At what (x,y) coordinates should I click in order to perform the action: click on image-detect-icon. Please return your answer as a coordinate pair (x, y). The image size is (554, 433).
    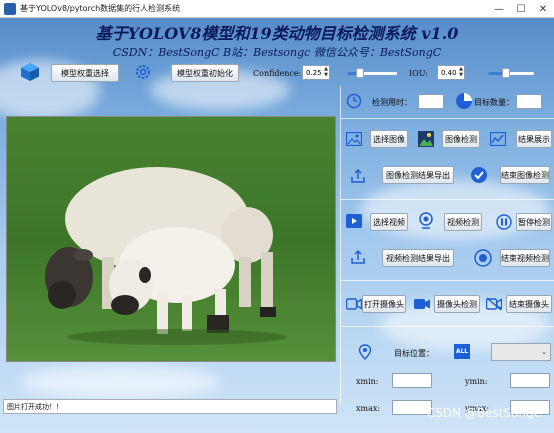
    Looking at the image, I should click on (426, 139).